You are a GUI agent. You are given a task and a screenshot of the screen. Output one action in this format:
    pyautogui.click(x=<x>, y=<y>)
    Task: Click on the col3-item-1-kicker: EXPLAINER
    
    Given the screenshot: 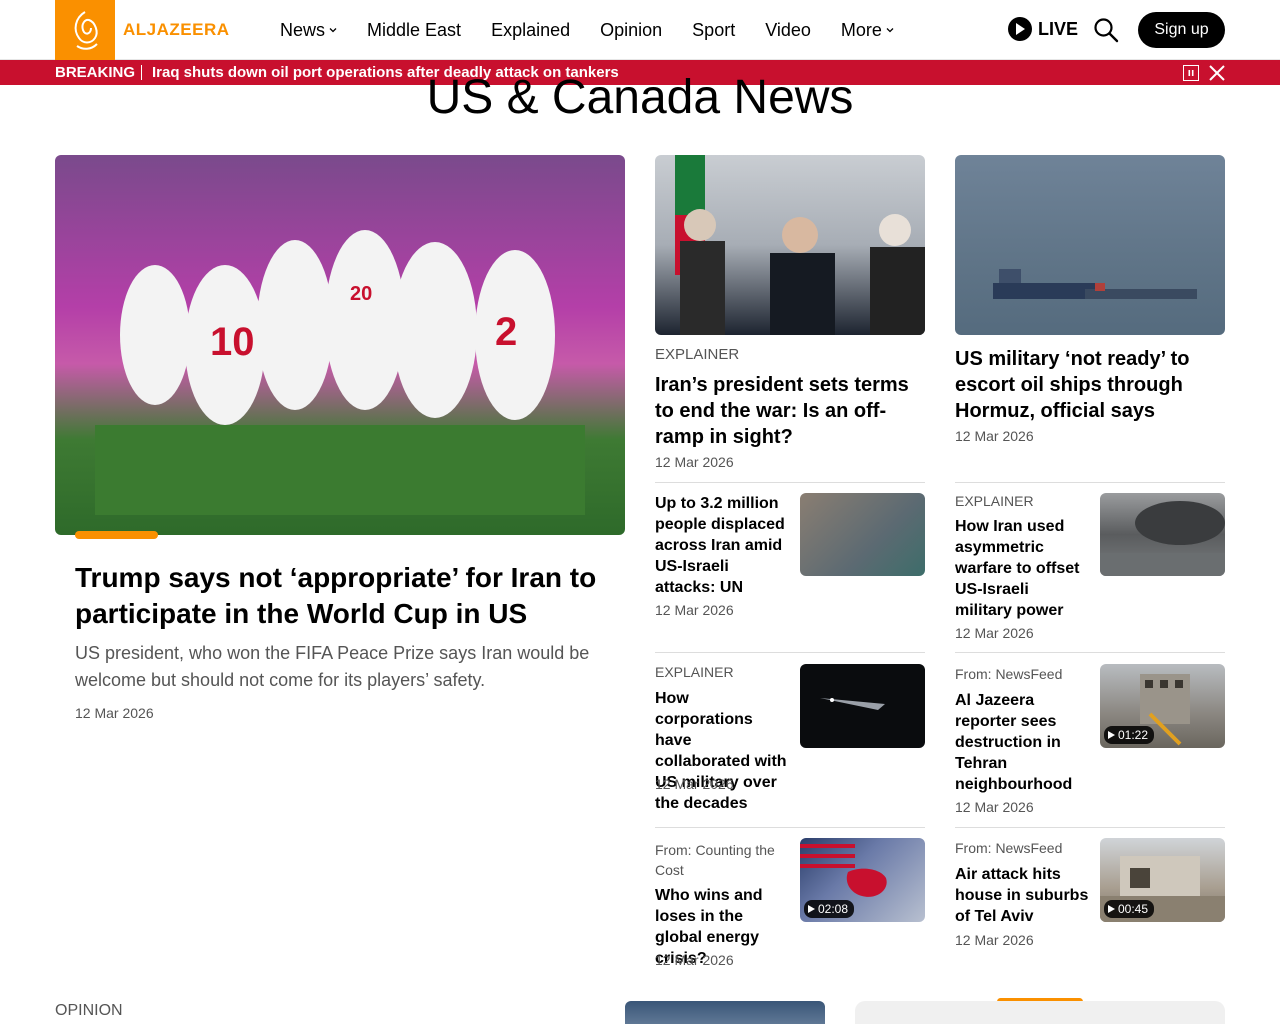 What is the action you would take?
    pyautogui.click(x=994, y=501)
    